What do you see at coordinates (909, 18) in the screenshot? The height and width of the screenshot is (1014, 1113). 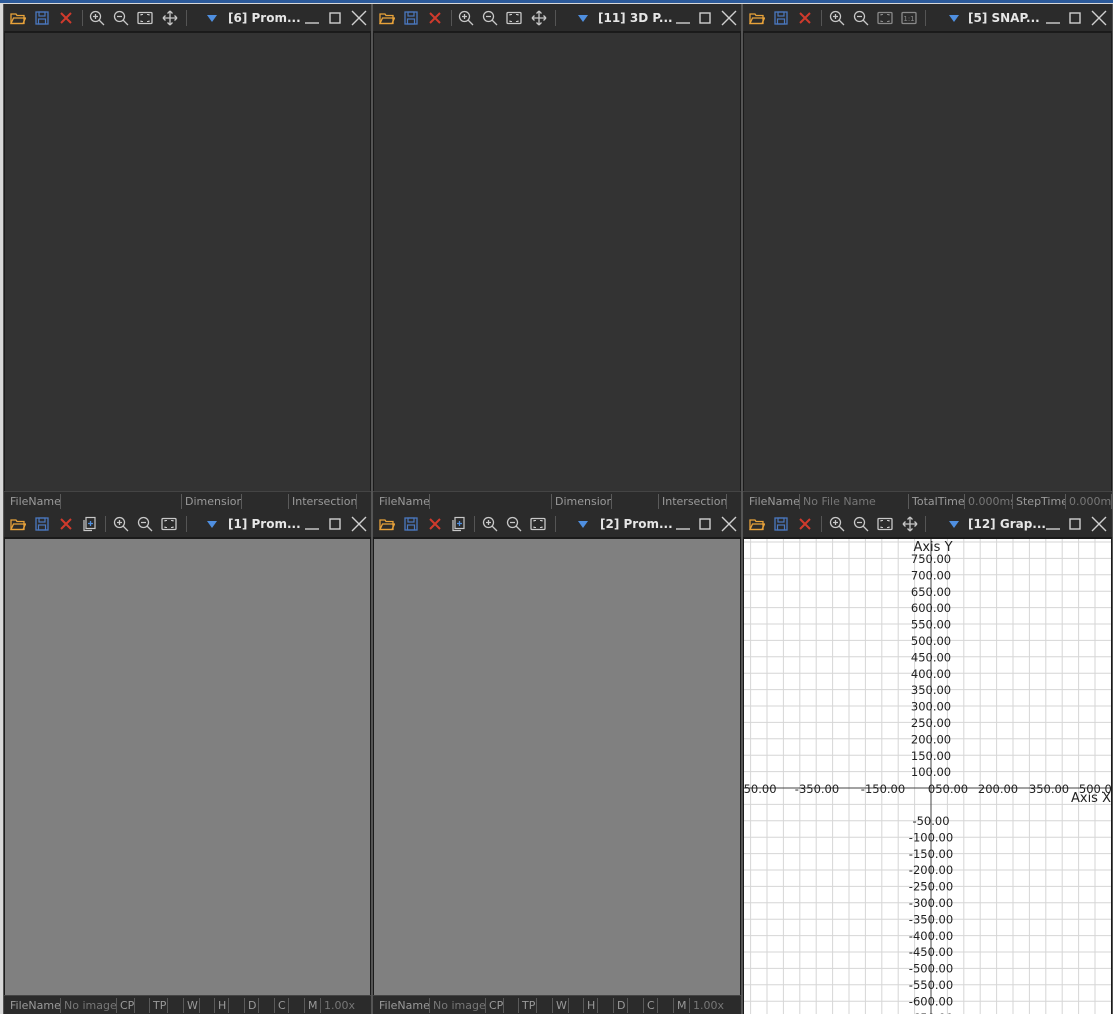 I see `actual-size-icon: 1:1` at bounding box center [909, 18].